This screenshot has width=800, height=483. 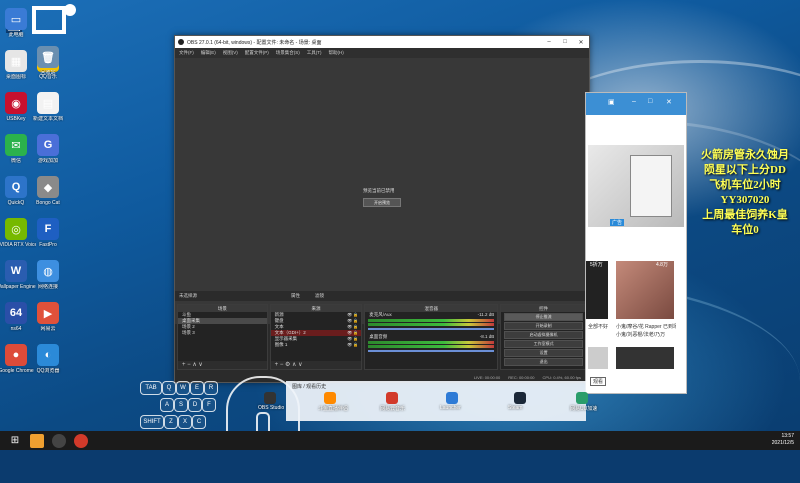 I want to click on enable-preview-button: 开启预览, so click(x=382, y=202).